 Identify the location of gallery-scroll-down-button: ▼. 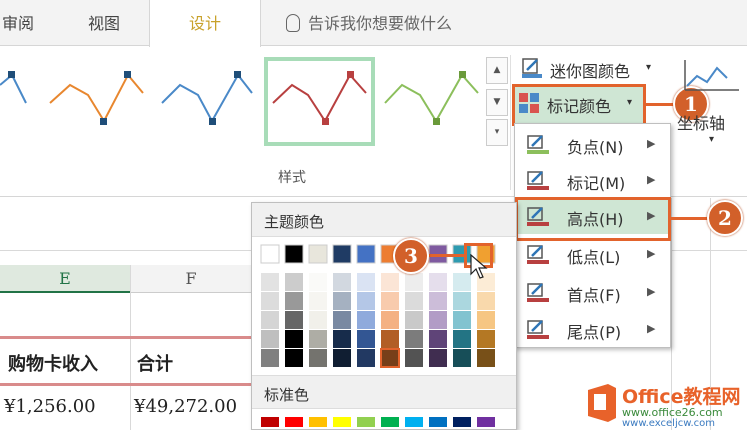
(497, 102).